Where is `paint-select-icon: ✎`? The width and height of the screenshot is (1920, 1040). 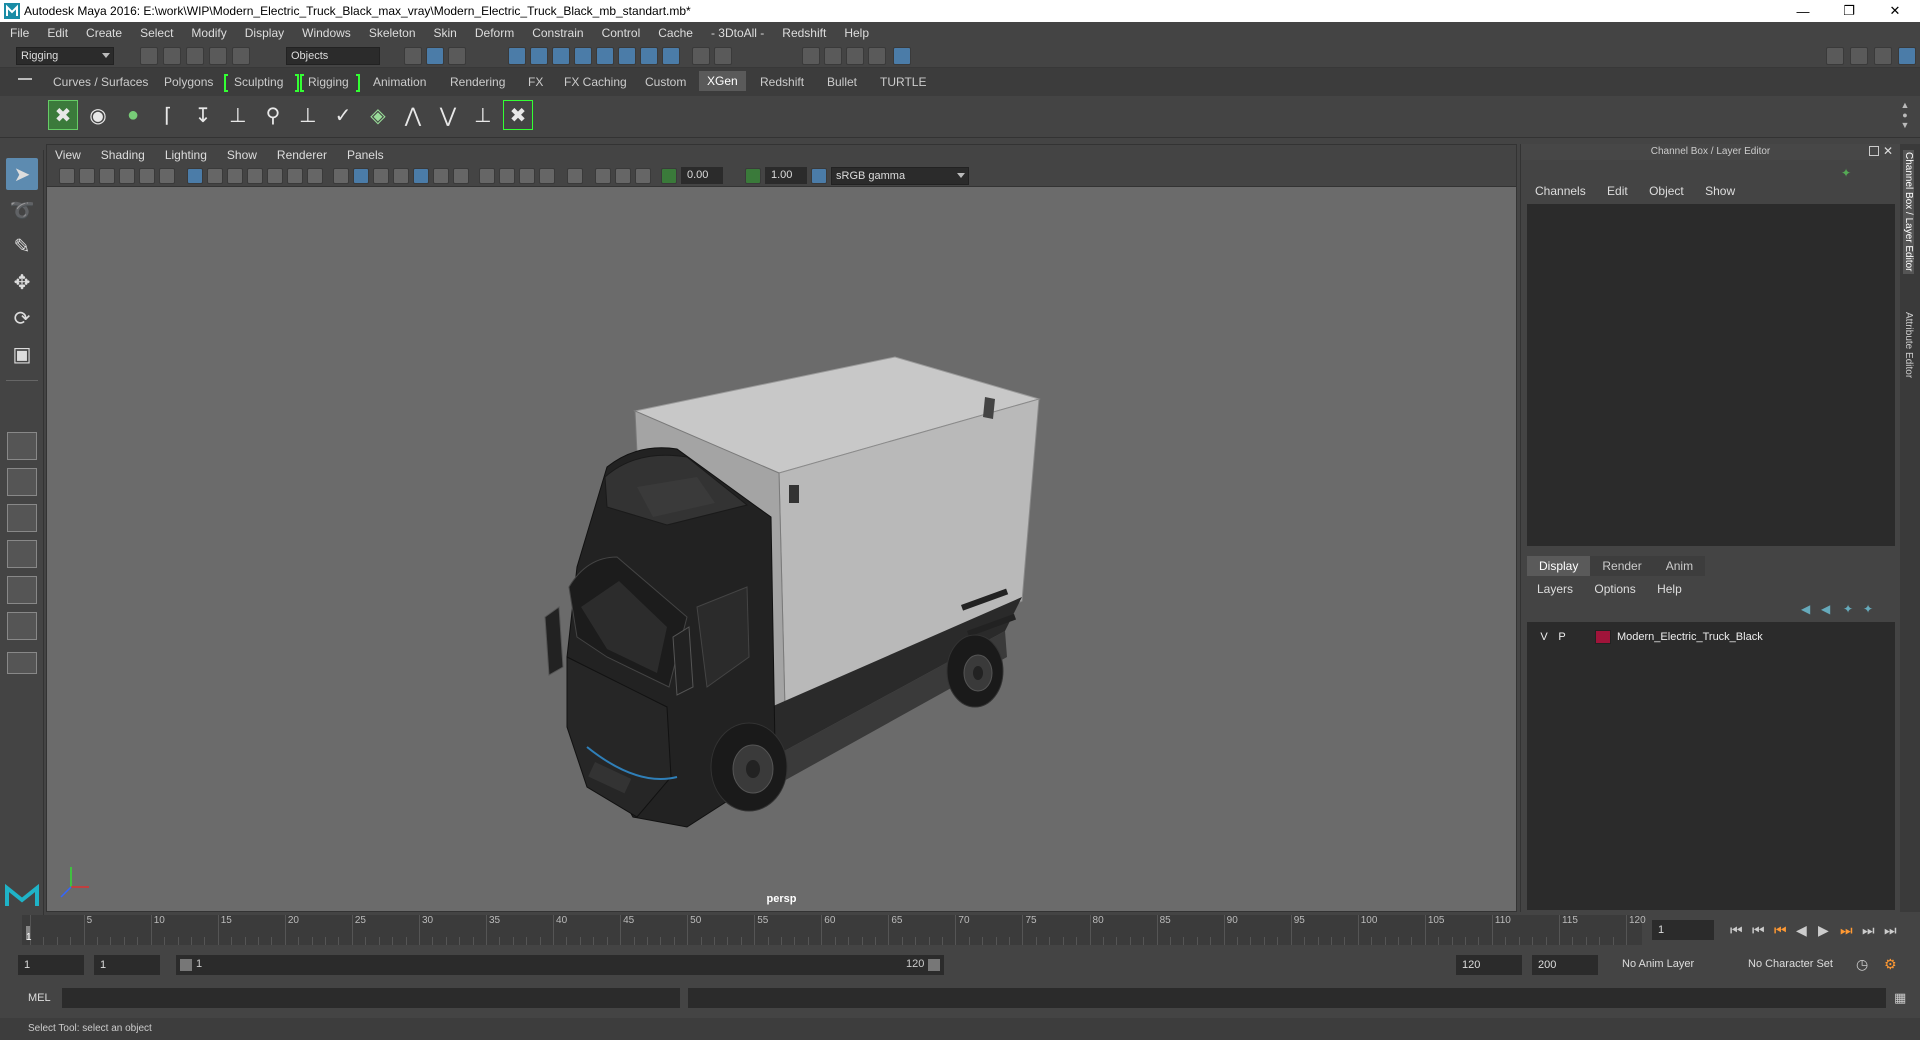
paint-select-icon: ✎ is located at coordinates (22, 246).